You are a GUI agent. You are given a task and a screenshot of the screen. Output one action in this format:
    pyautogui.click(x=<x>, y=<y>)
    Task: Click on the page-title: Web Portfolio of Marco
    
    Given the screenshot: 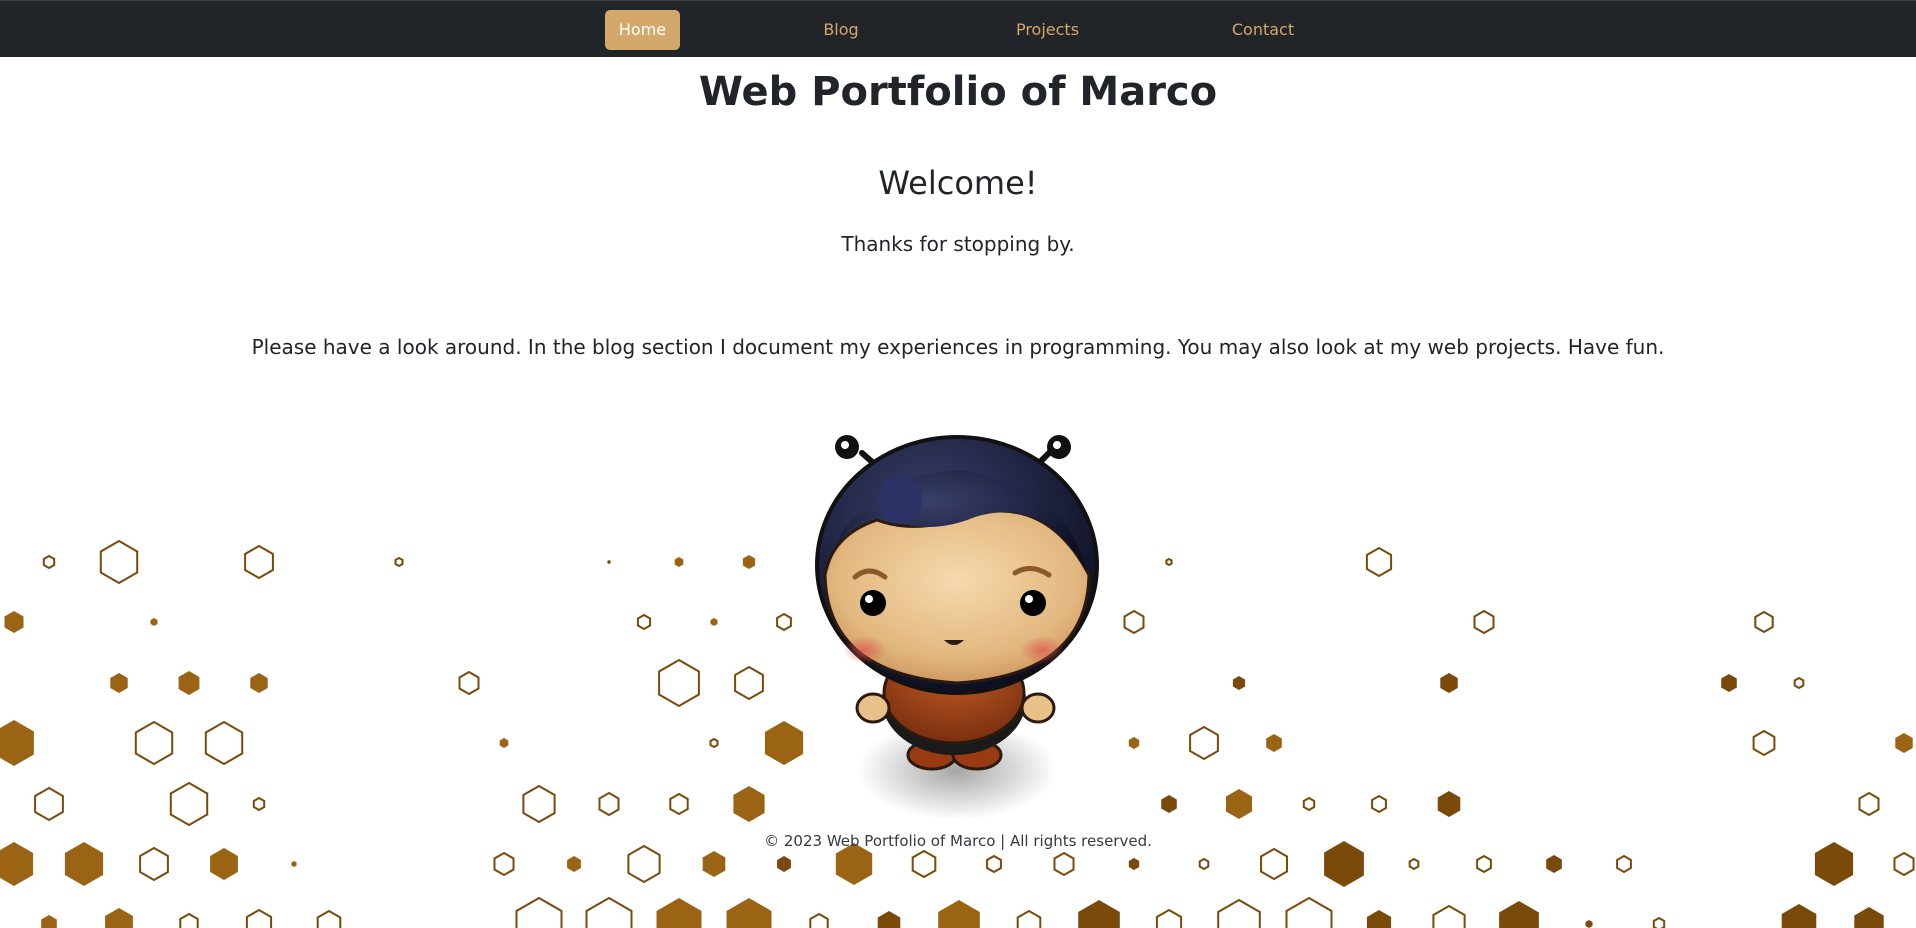 What is the action you would take?
    pyautogui.click(x=958, y=92)
    